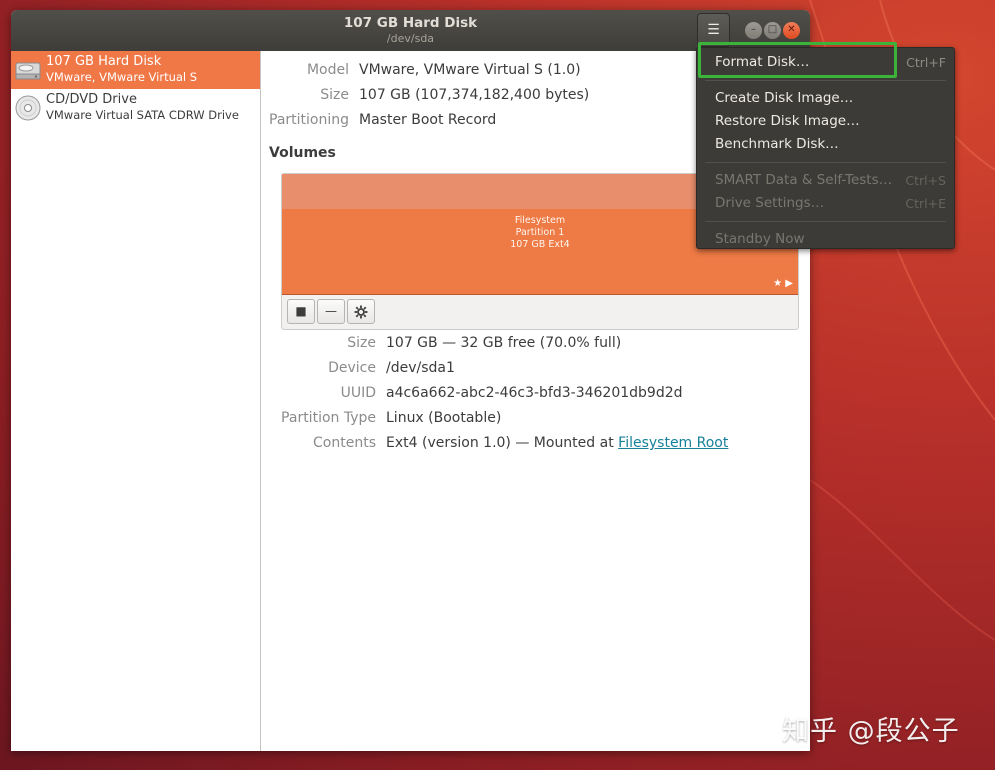  I want to click on minimize-button: –, so click(753, 30).